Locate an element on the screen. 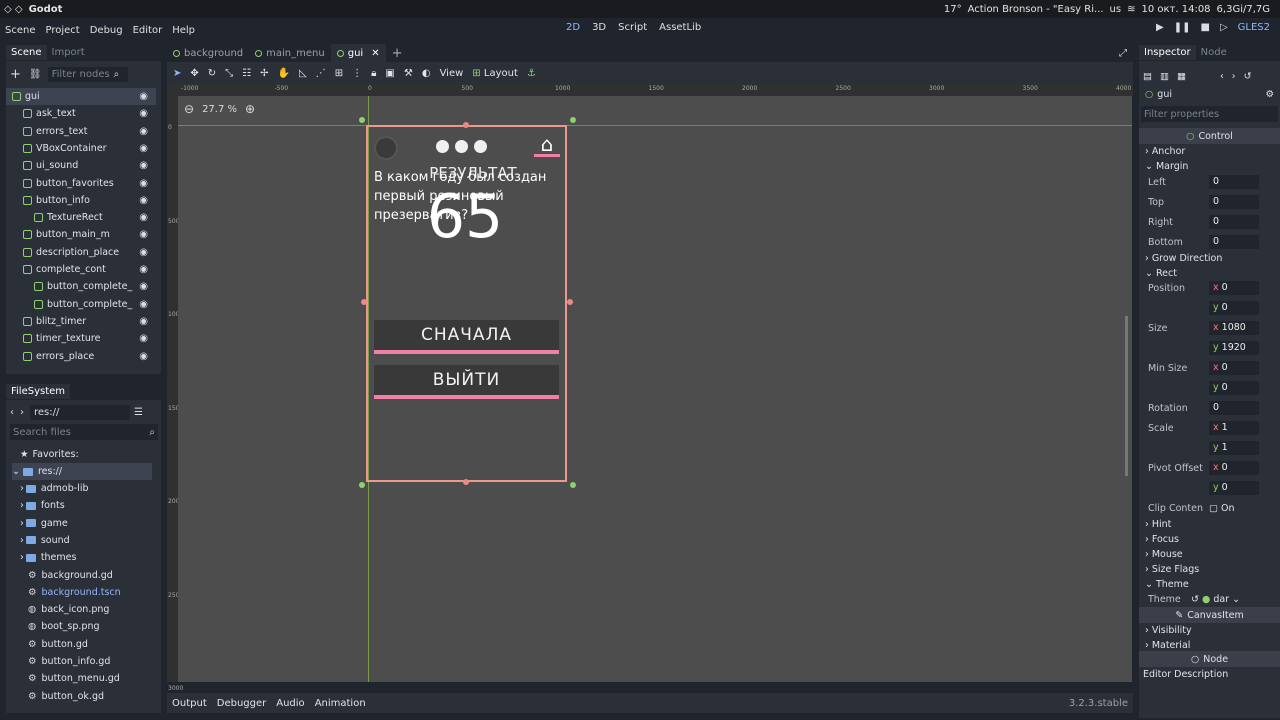 This screenshot has height=720, width=1280. menu-editor: Editor is located at coordinates (148, 30).